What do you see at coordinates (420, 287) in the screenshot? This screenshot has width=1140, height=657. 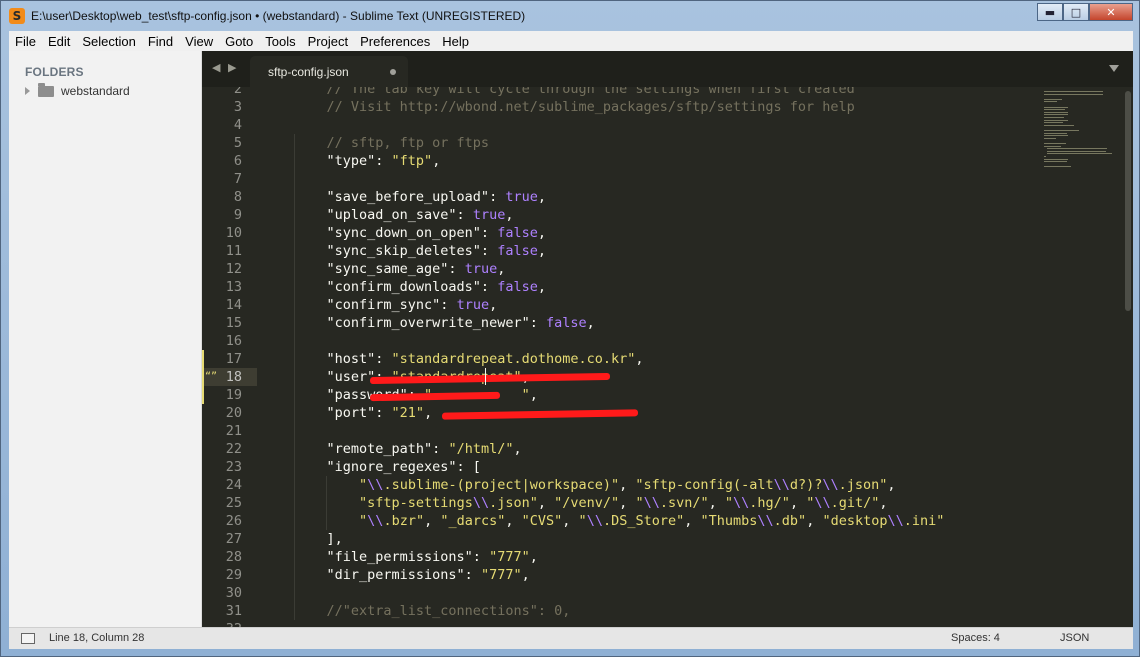 I see `code-line: "confirm_downloads": false,` at bounding box center [420, 287].